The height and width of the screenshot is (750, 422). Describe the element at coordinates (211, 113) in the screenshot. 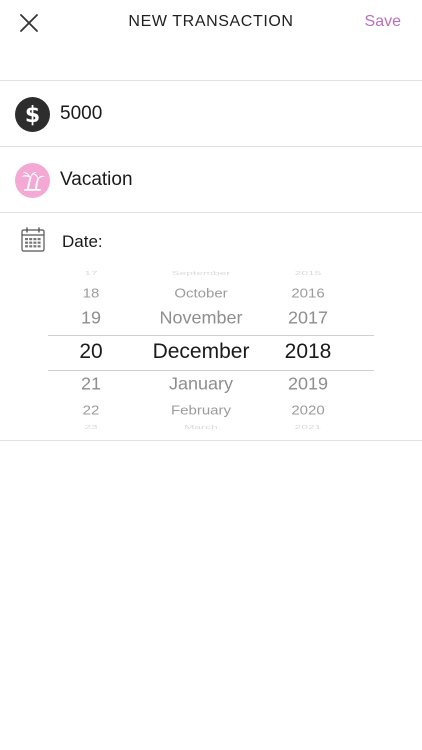

I see `amount-row: $ 5000` at that location.